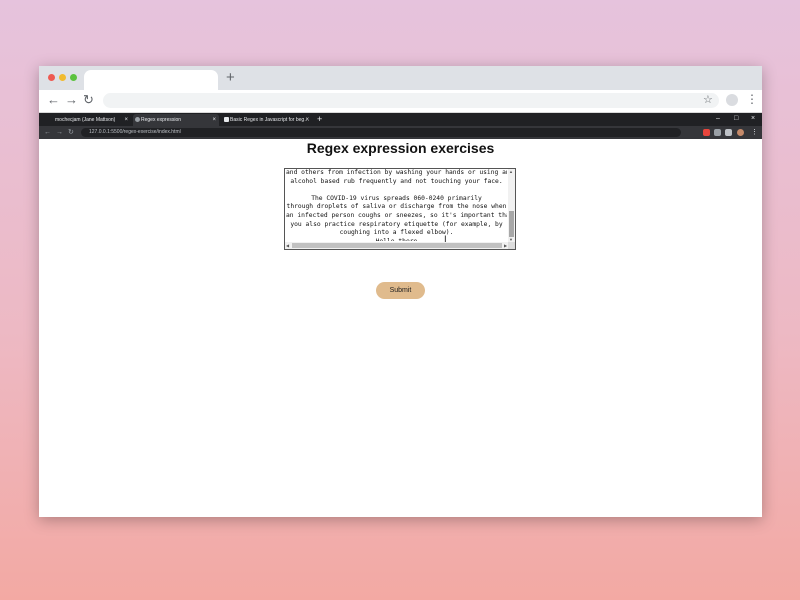  I want to click on new-tab-button: +, so click(230, 78).